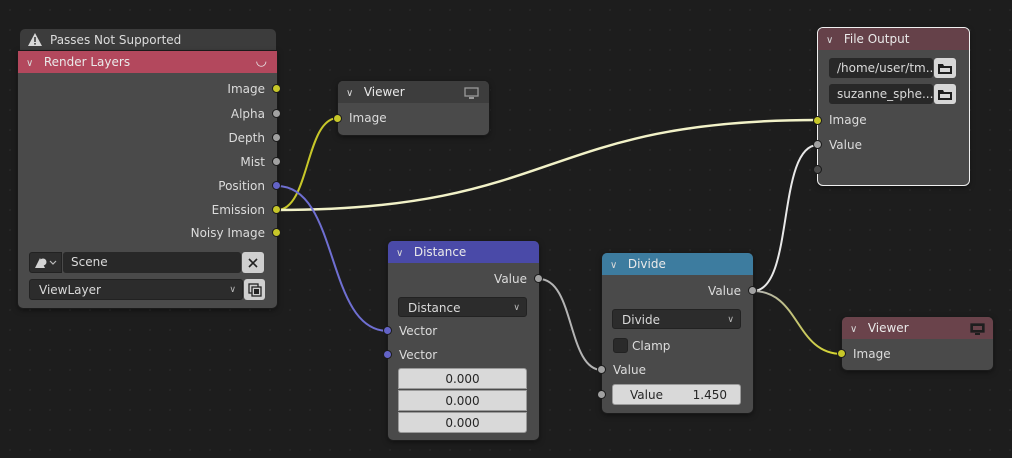  I want to click on operation-value: Divide, so click(641, 320).